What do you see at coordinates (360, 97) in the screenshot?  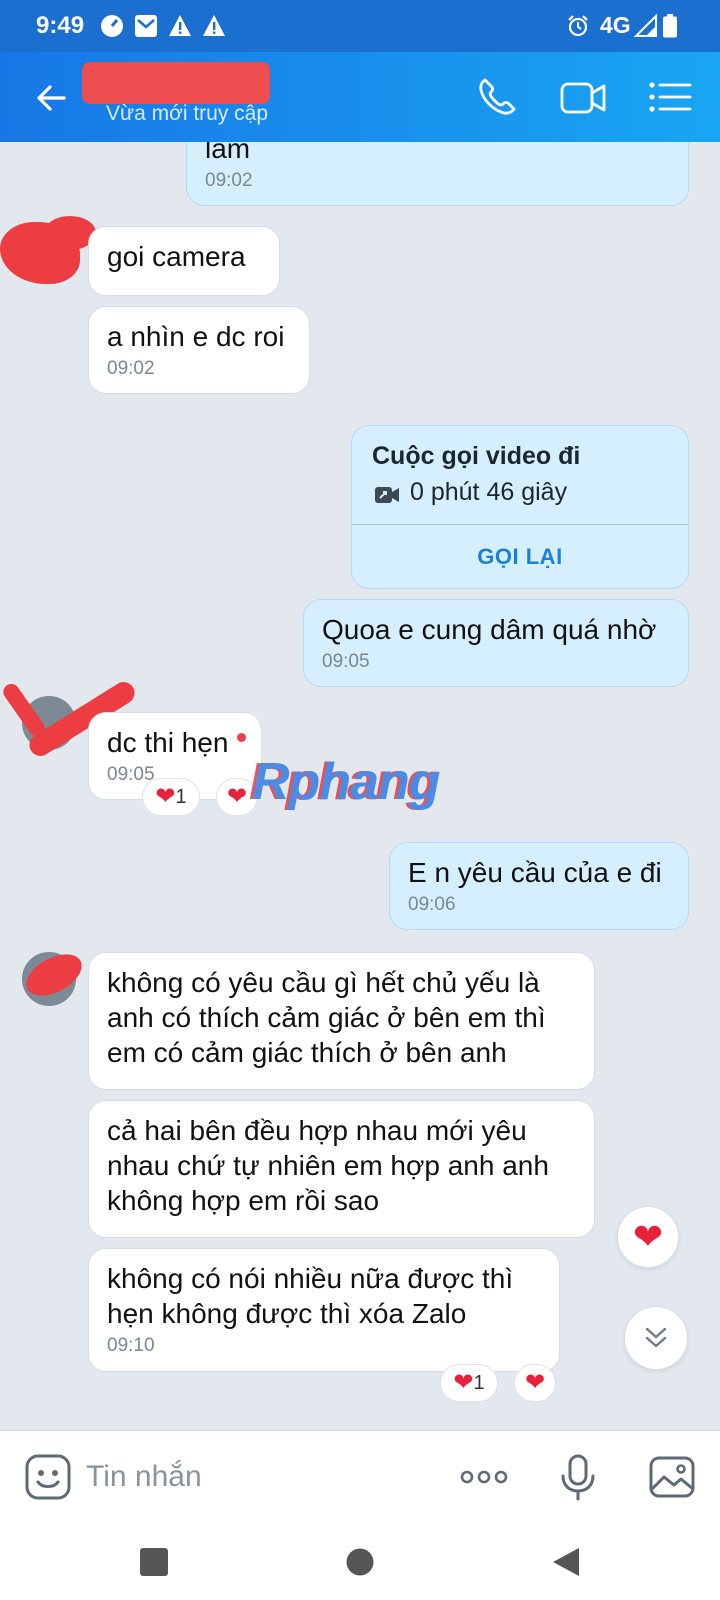 I see `chat-header: Vừa mới truy cập` at bounding box center [360, 97].